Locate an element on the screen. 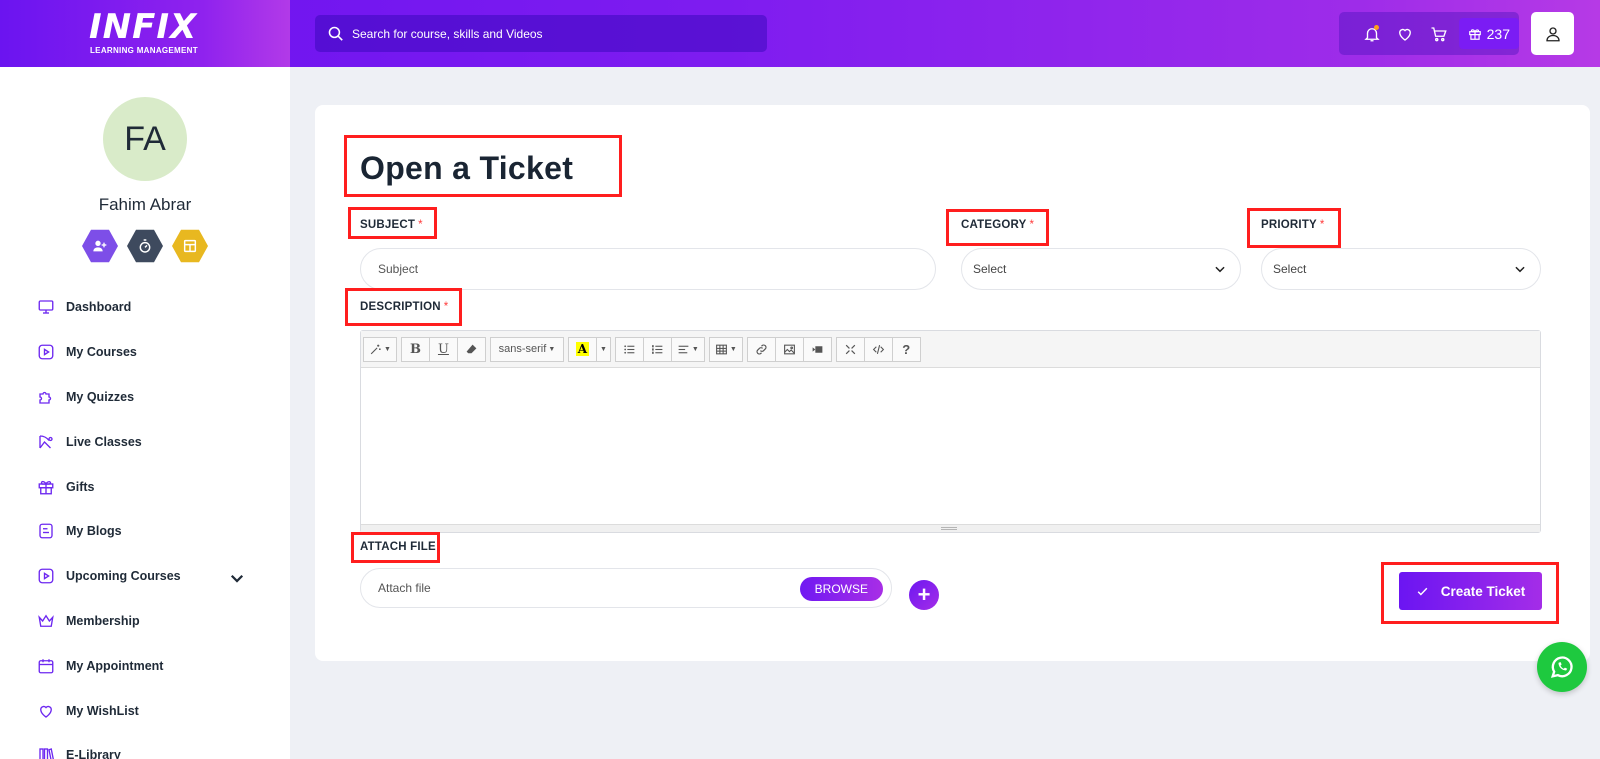  whatsapp-chat-button is located at coordinates (1562, 667).